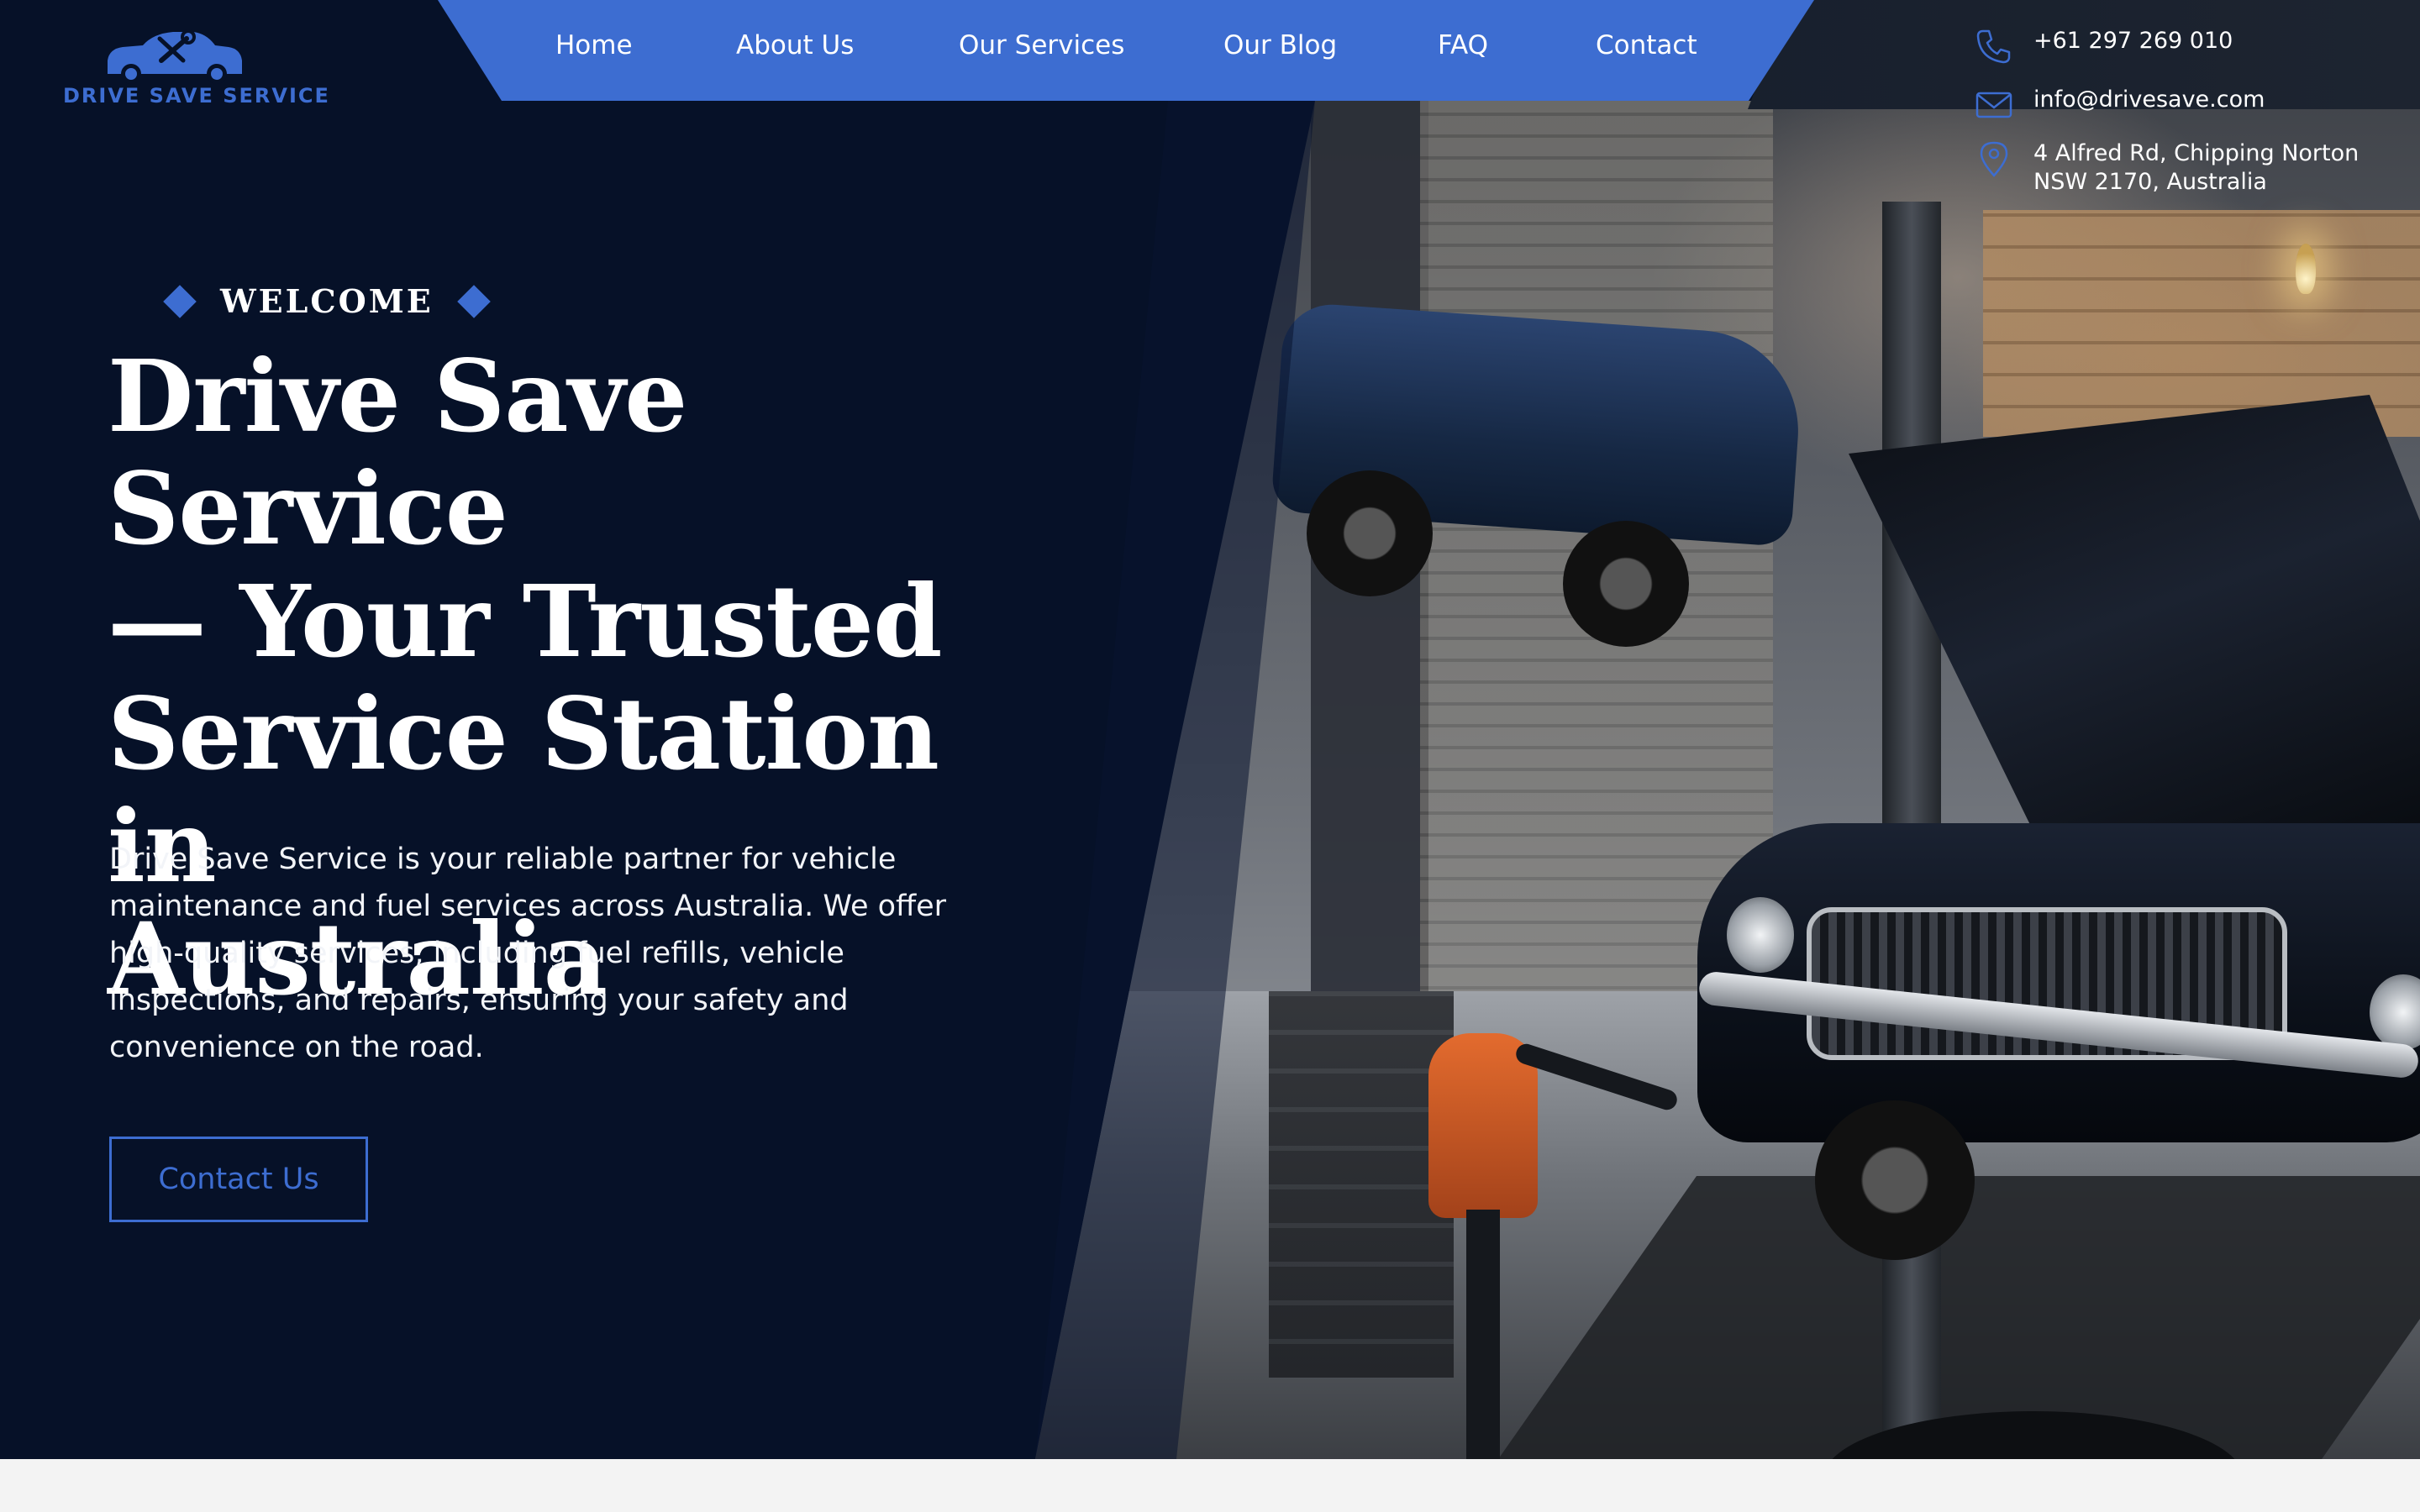  What do you see at coordinates (239, 1179) in the screenshot?
I see `contact-us-button: Contact Us` at bounding box center [239, 1179].